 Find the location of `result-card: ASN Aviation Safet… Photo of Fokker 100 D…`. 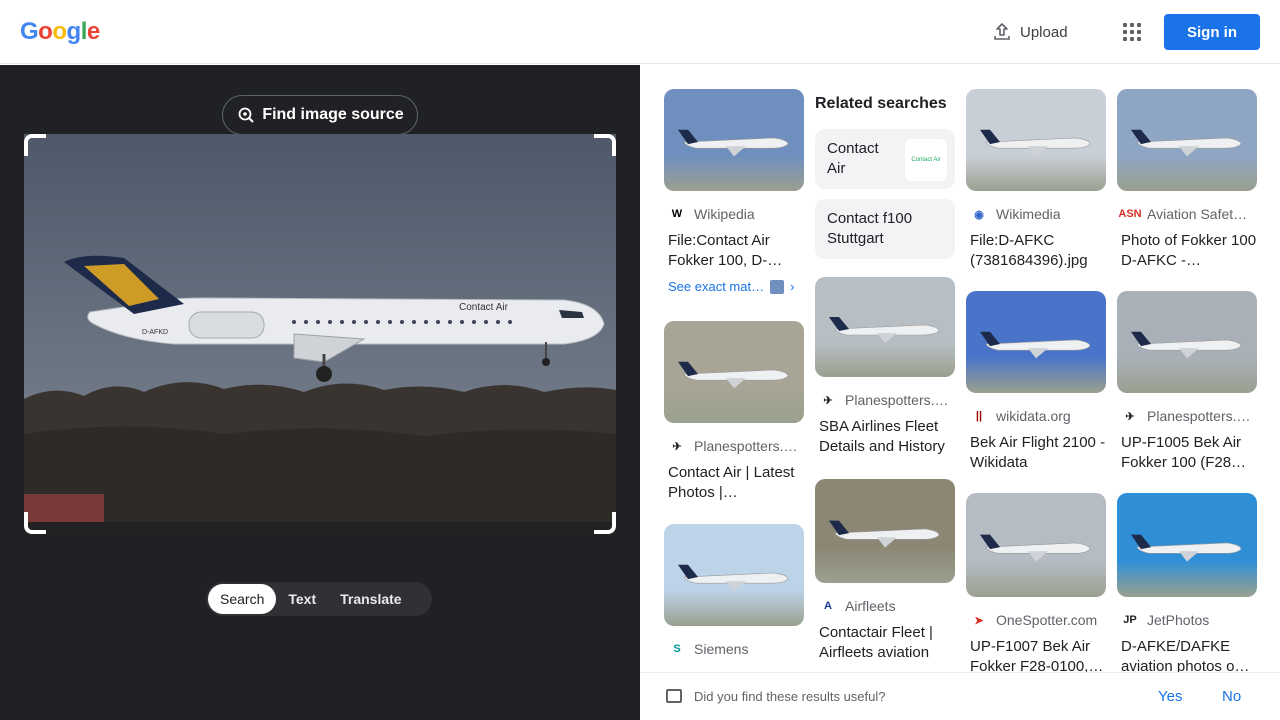

result-card: ASN Aviation Safet… Photo of Fokker 100 D… is located at coordinates (1187, 180).